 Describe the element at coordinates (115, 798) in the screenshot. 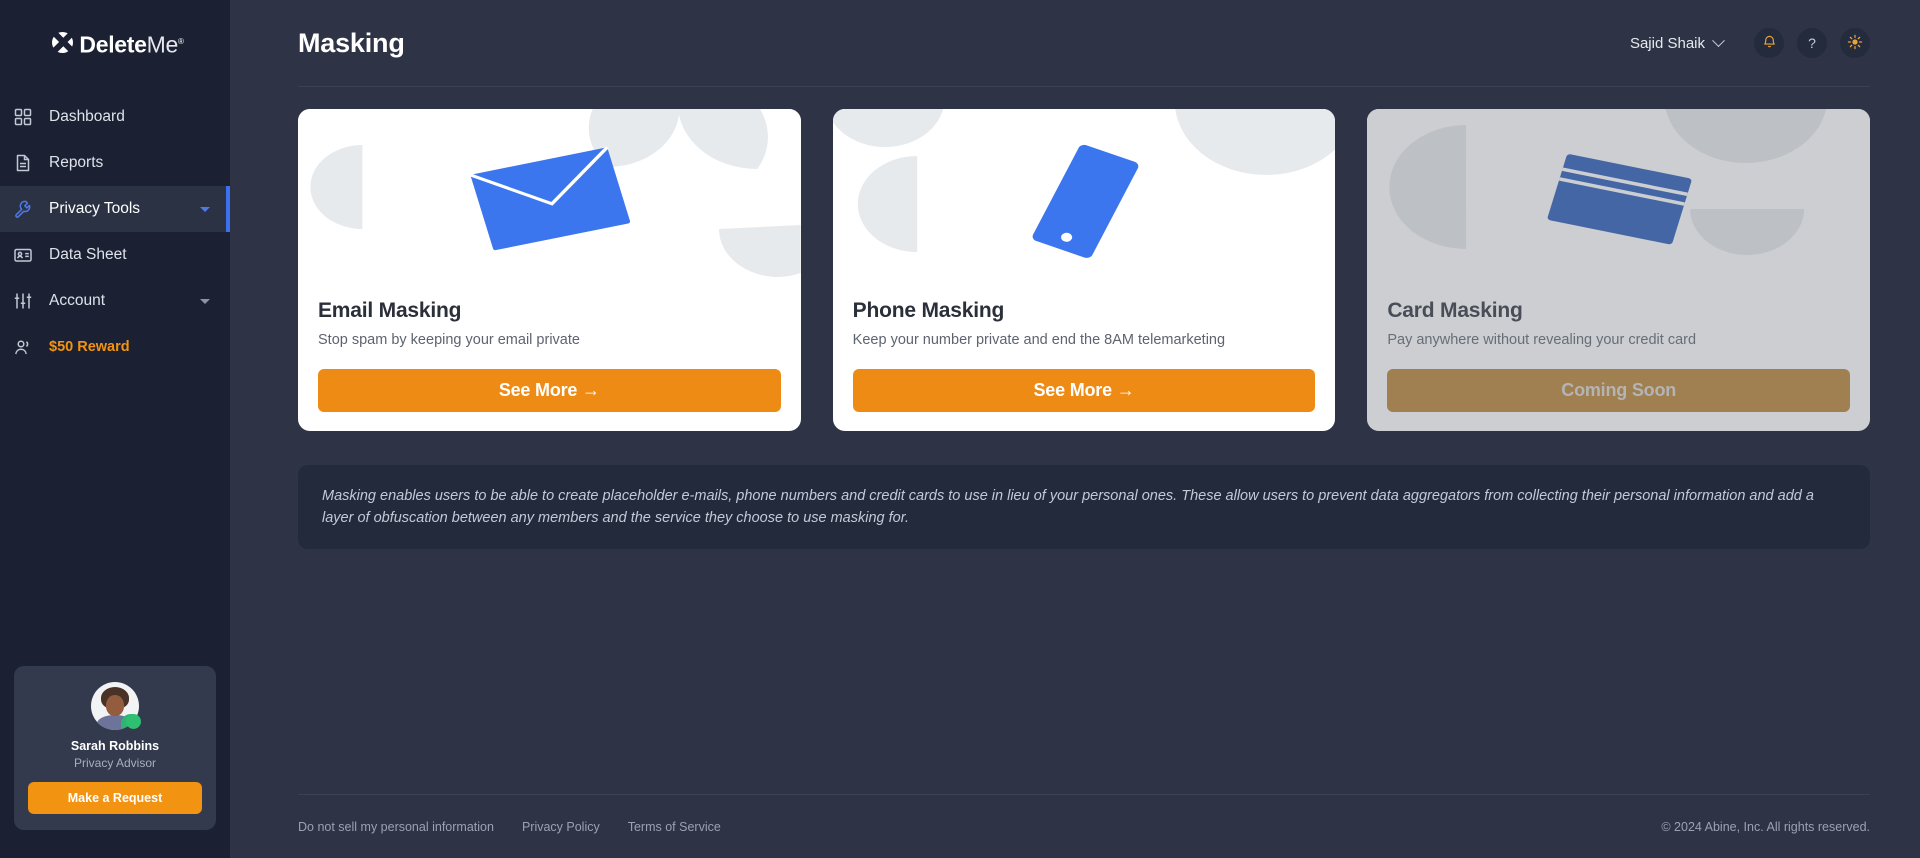

I see `make-a-request-button: Make a Request` at that location.